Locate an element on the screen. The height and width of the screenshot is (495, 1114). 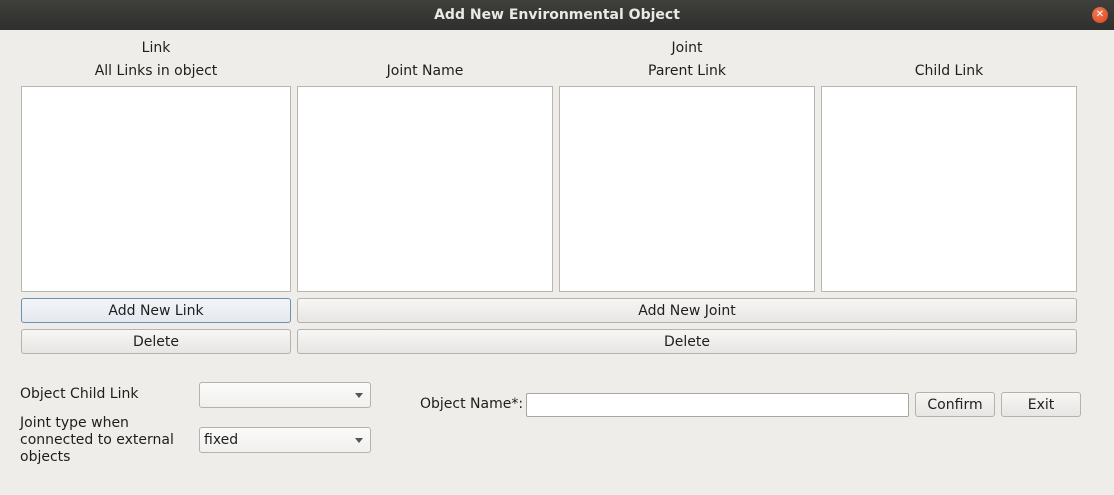
child-link-list is located at coordinates (949, 189).